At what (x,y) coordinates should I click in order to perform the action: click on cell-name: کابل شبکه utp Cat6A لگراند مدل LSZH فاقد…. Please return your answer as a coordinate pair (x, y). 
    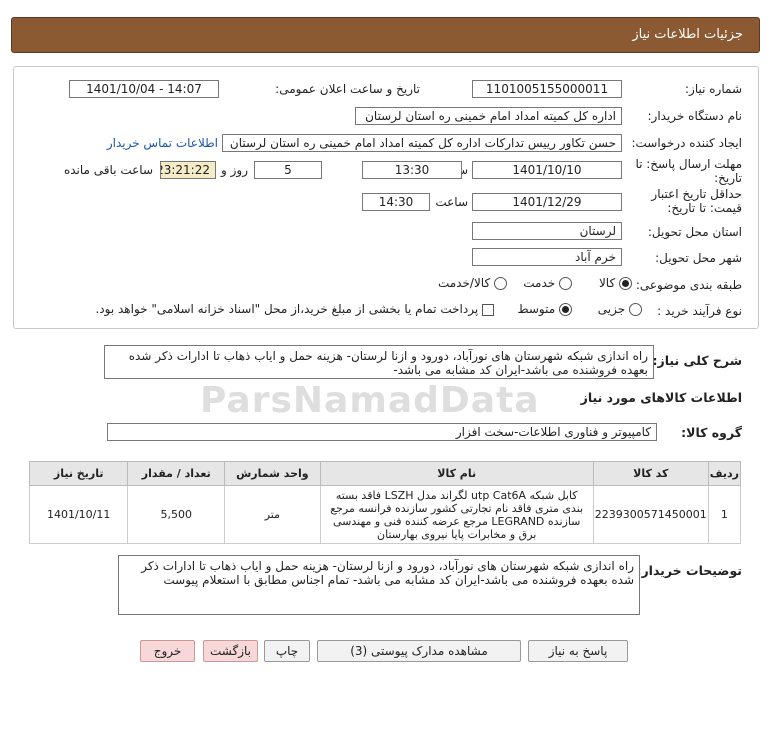
    Looking at the image, I should click on (456, 514).